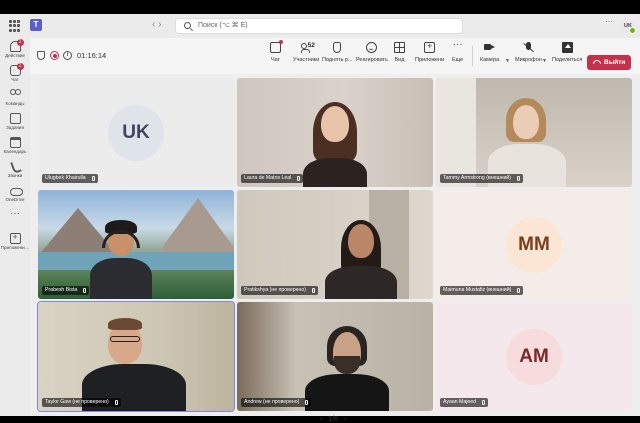 The image size is (640, 423). What do you see at coordinates (544, 61) in the screenshot?
I see `mic-options-chevron-down-icon: ▼` at bounding box center [544, 61].